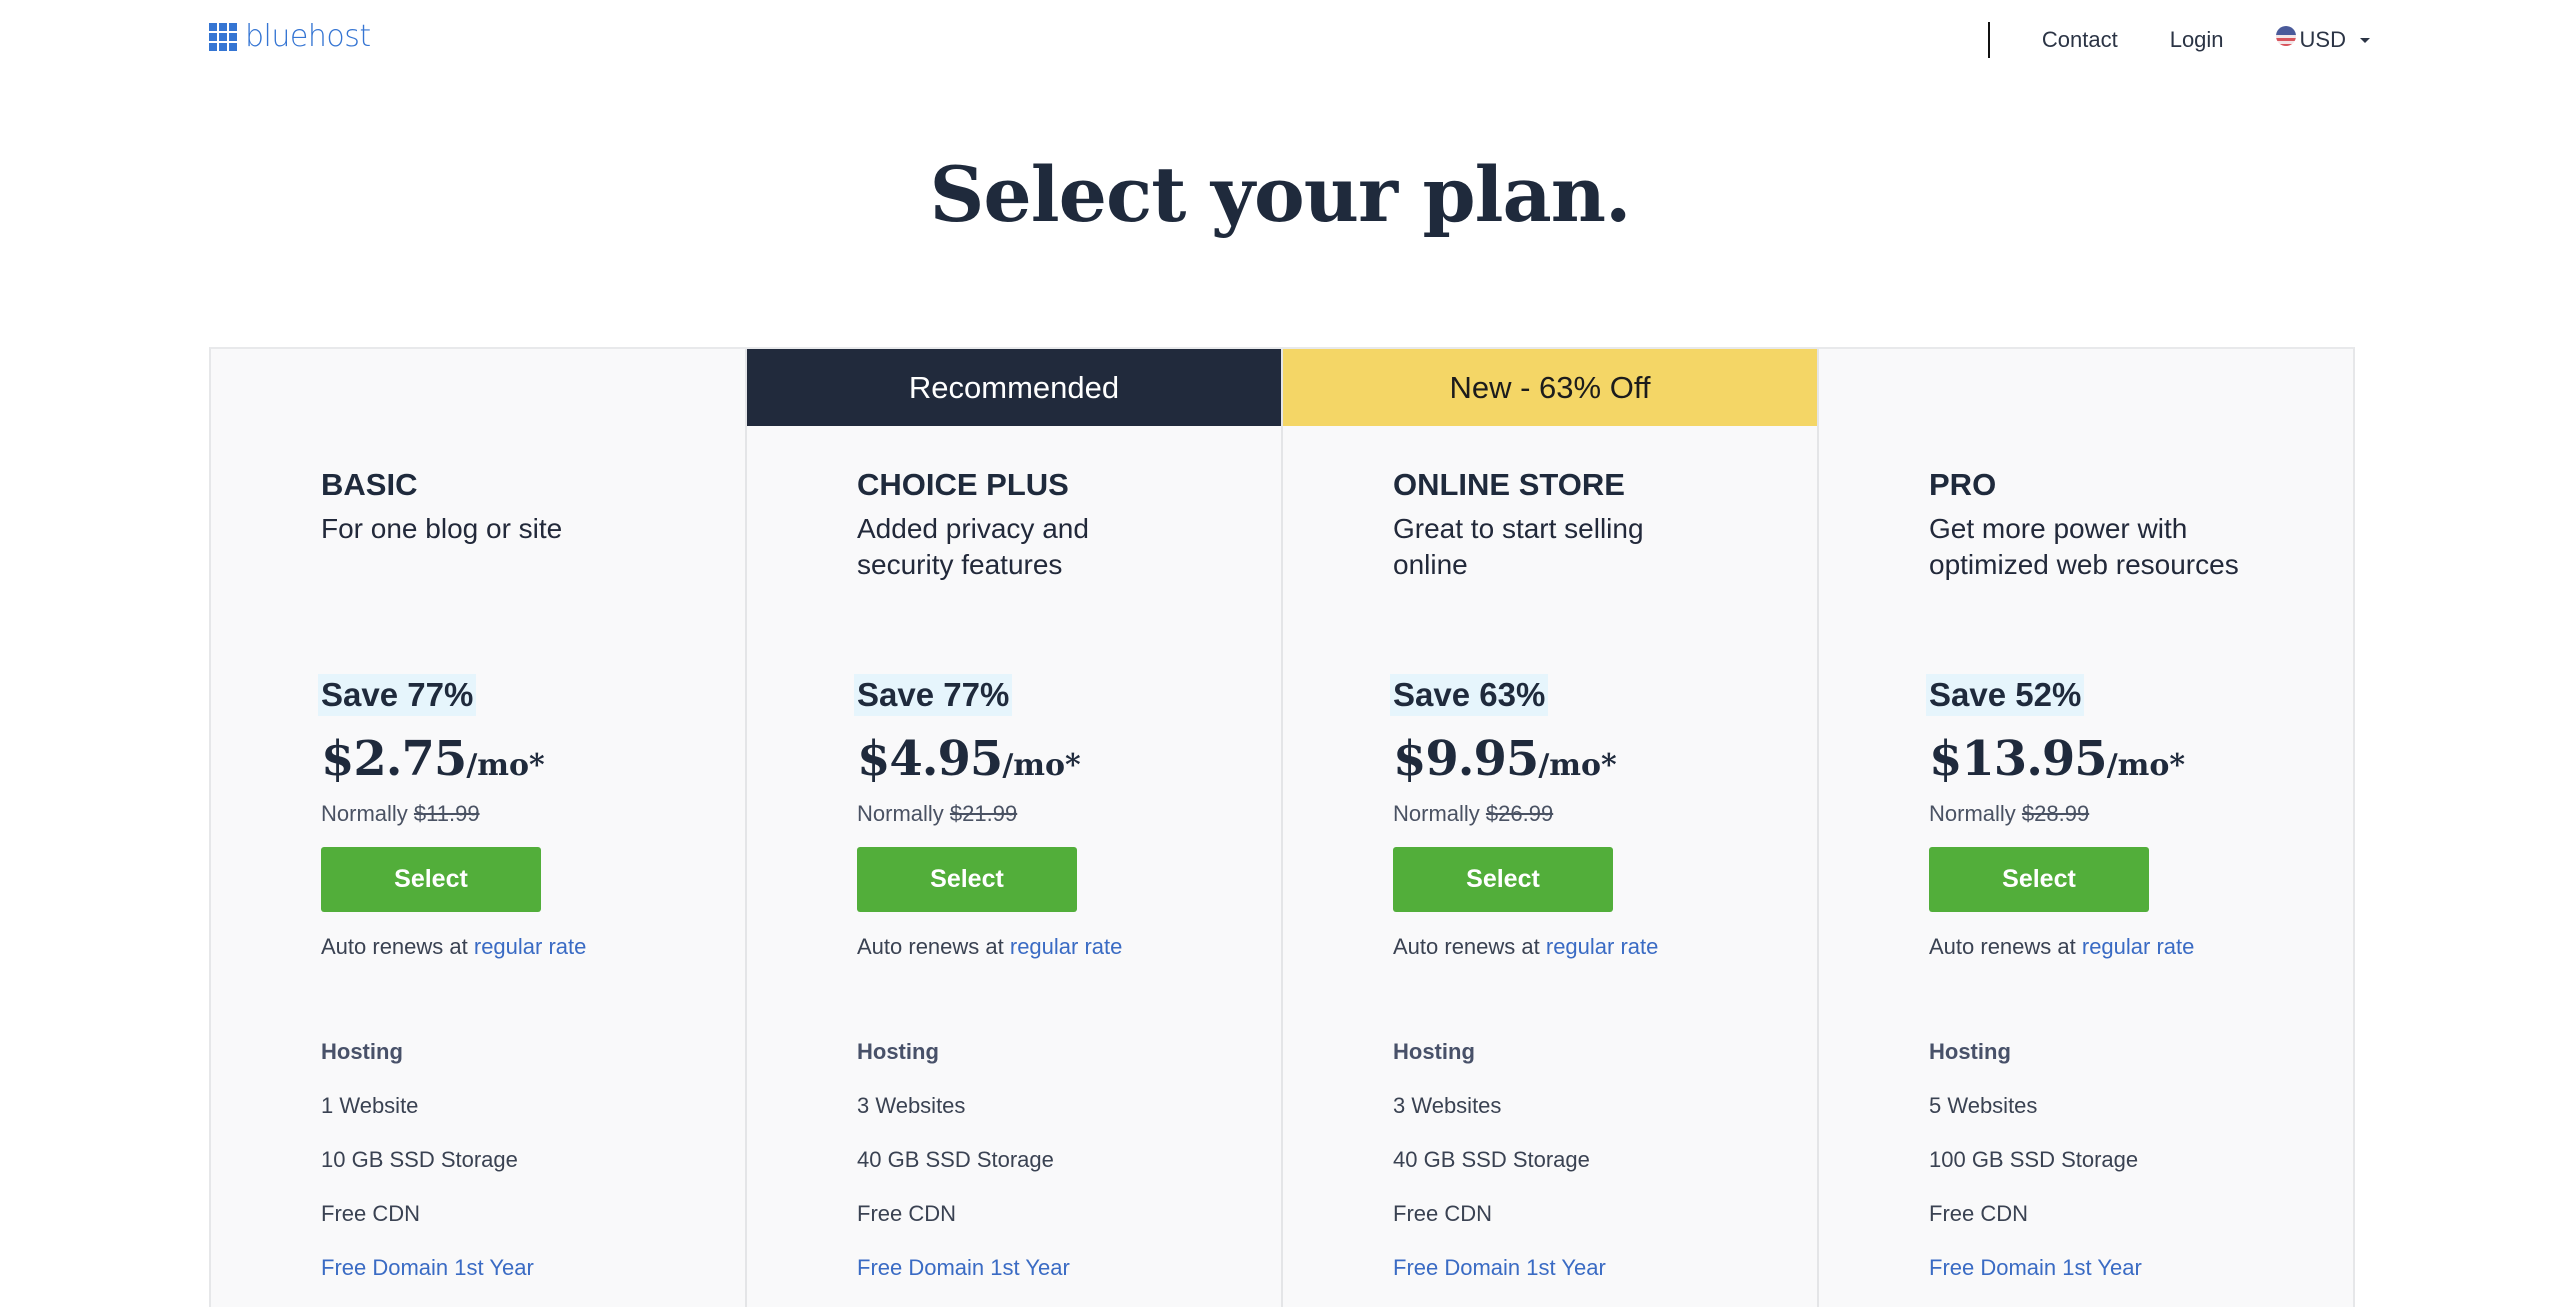 The image size is (2560, 1309). I want to click on plan-price: $9.95/mo*, so click(1505, 759).